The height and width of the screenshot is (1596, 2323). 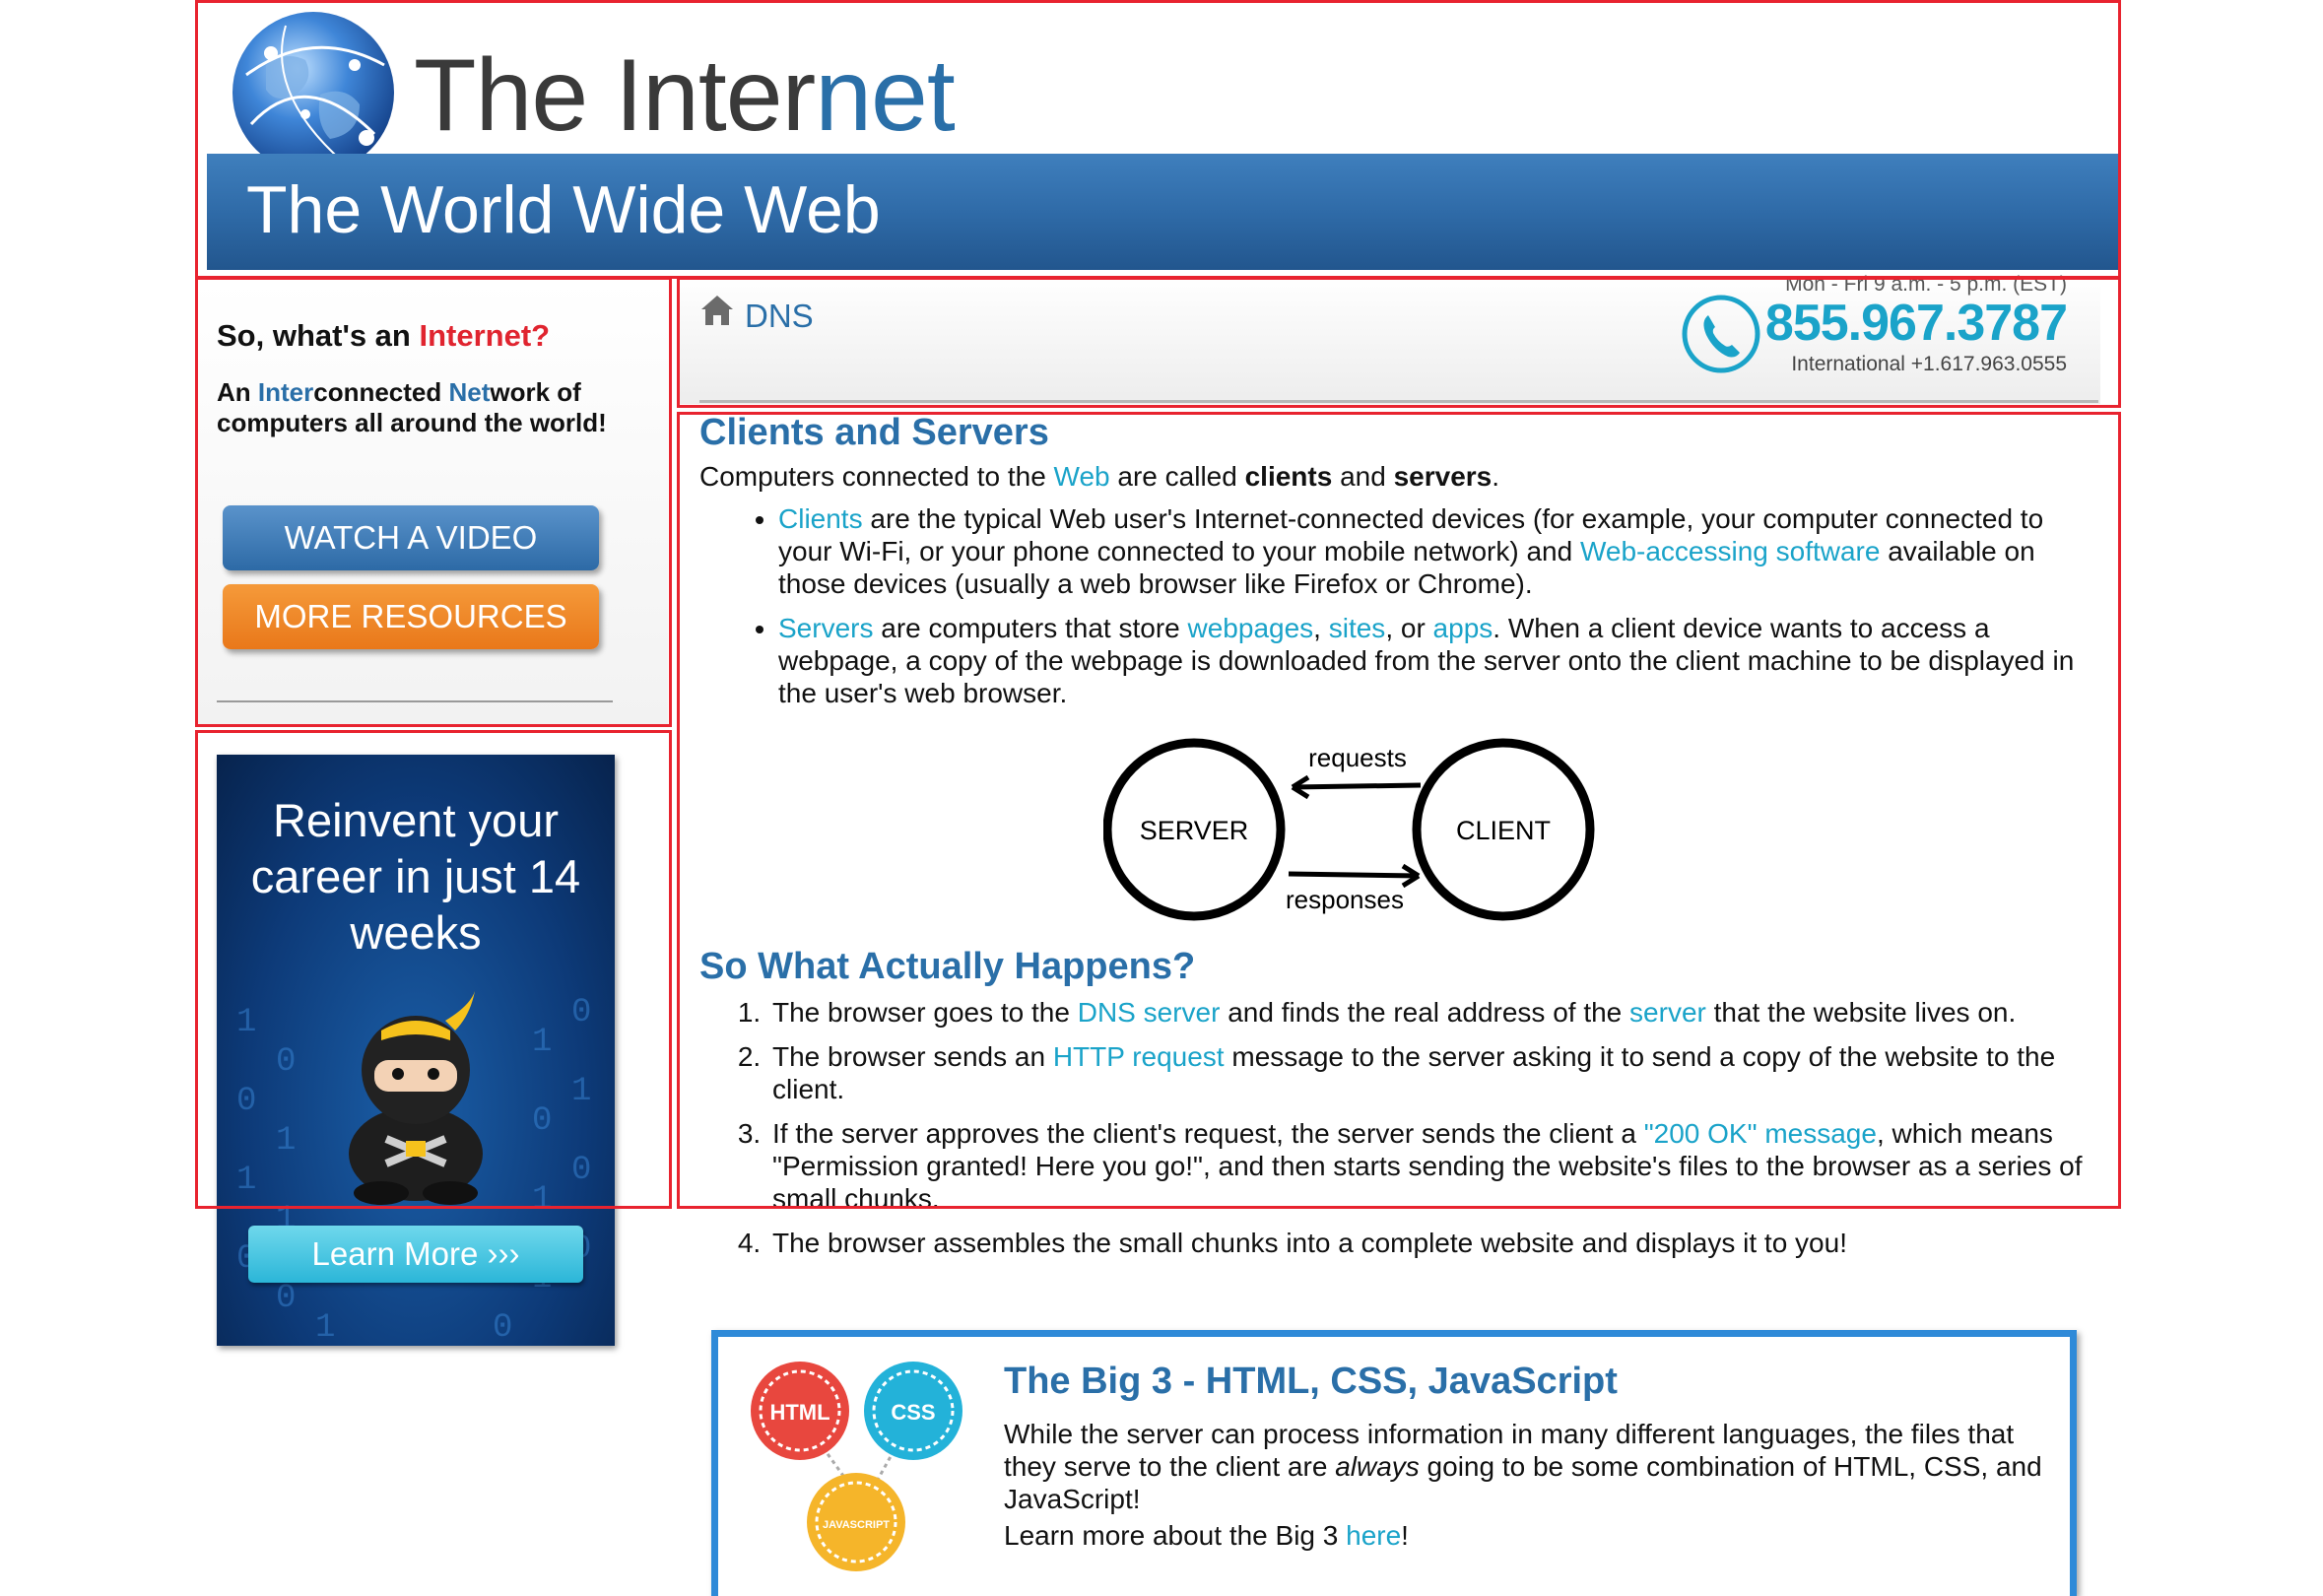 What do you see at coordinates (1139, 1056) in the screenshot?
I see `http-request-link: HTTP request` at bounding box center [1139, 1056].